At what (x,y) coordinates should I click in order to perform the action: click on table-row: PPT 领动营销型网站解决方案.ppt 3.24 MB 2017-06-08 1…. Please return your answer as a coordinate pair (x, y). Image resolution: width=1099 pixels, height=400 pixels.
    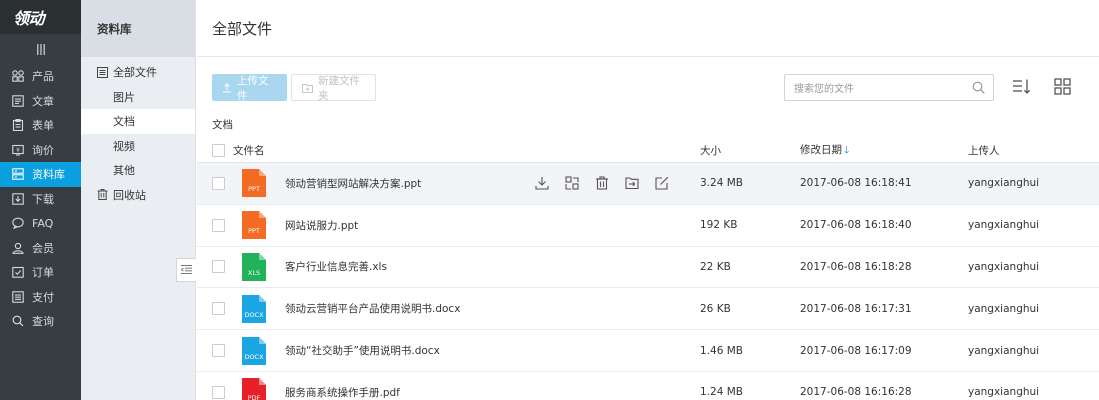
    Looking at the image, I should click on (648, 184).